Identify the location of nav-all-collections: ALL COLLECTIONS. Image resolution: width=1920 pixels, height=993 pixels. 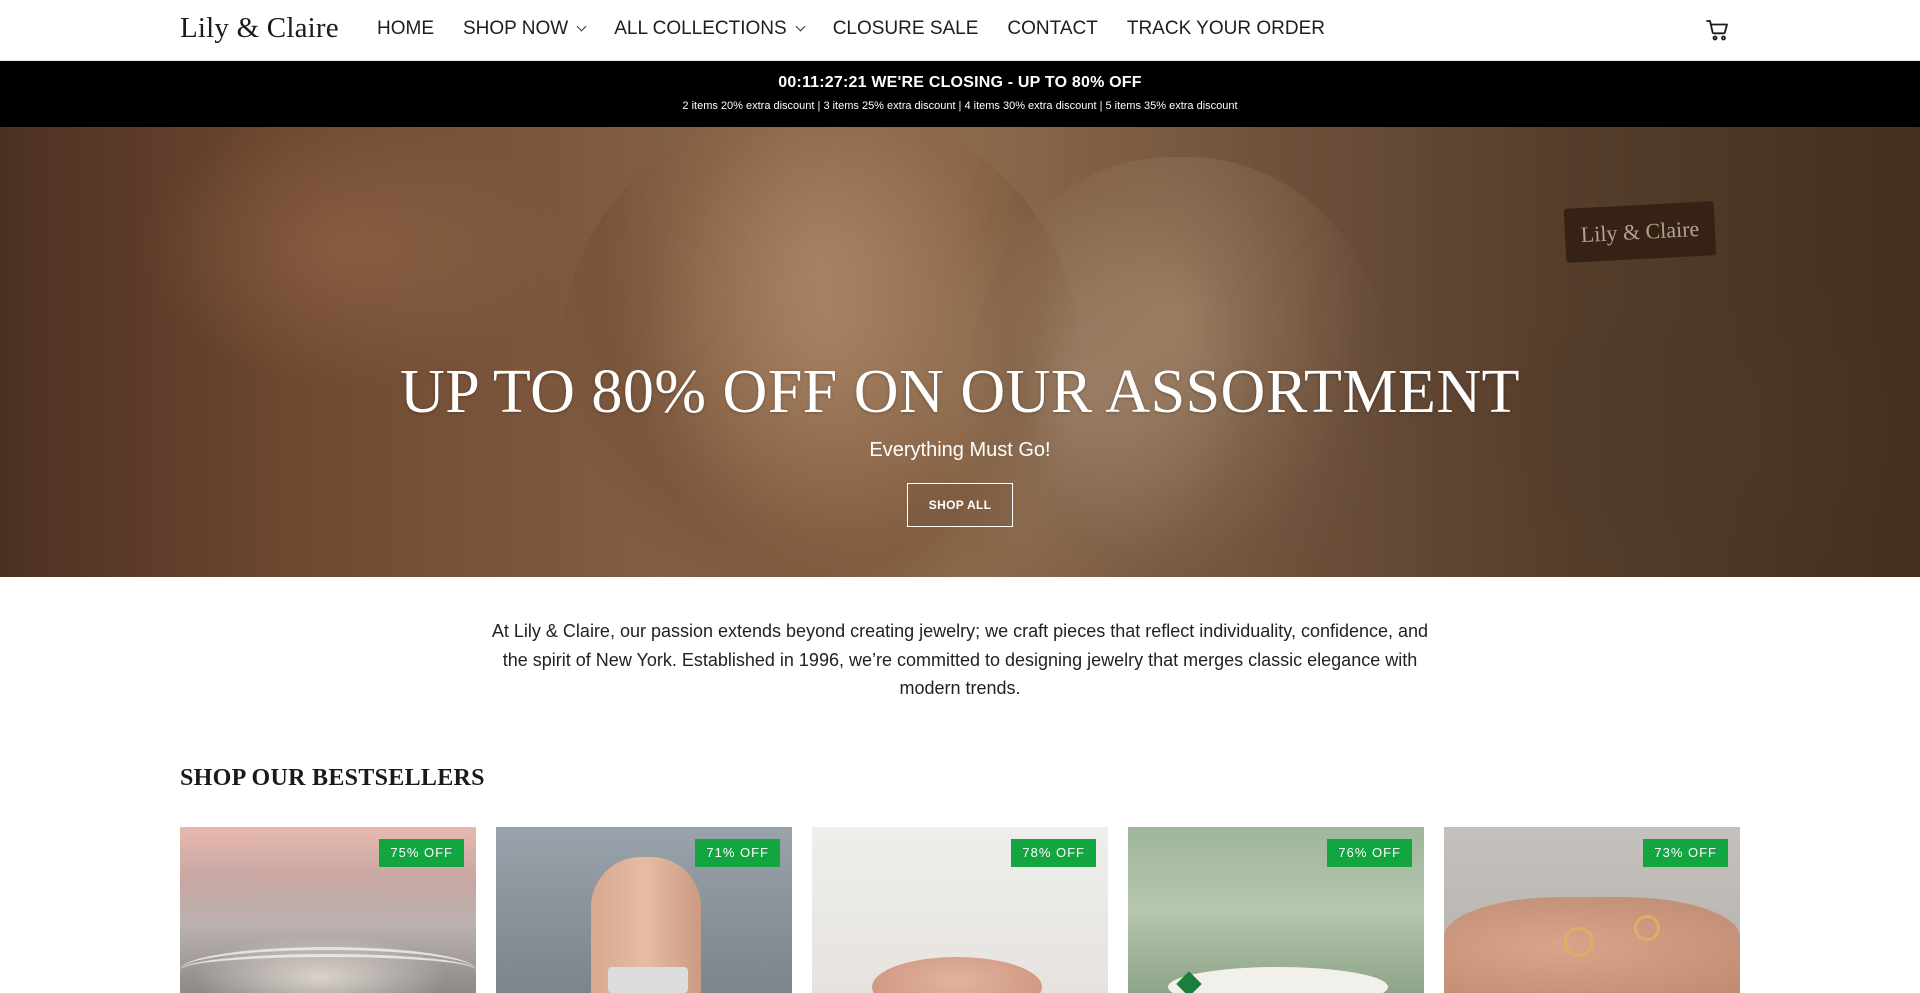
(710, 29).